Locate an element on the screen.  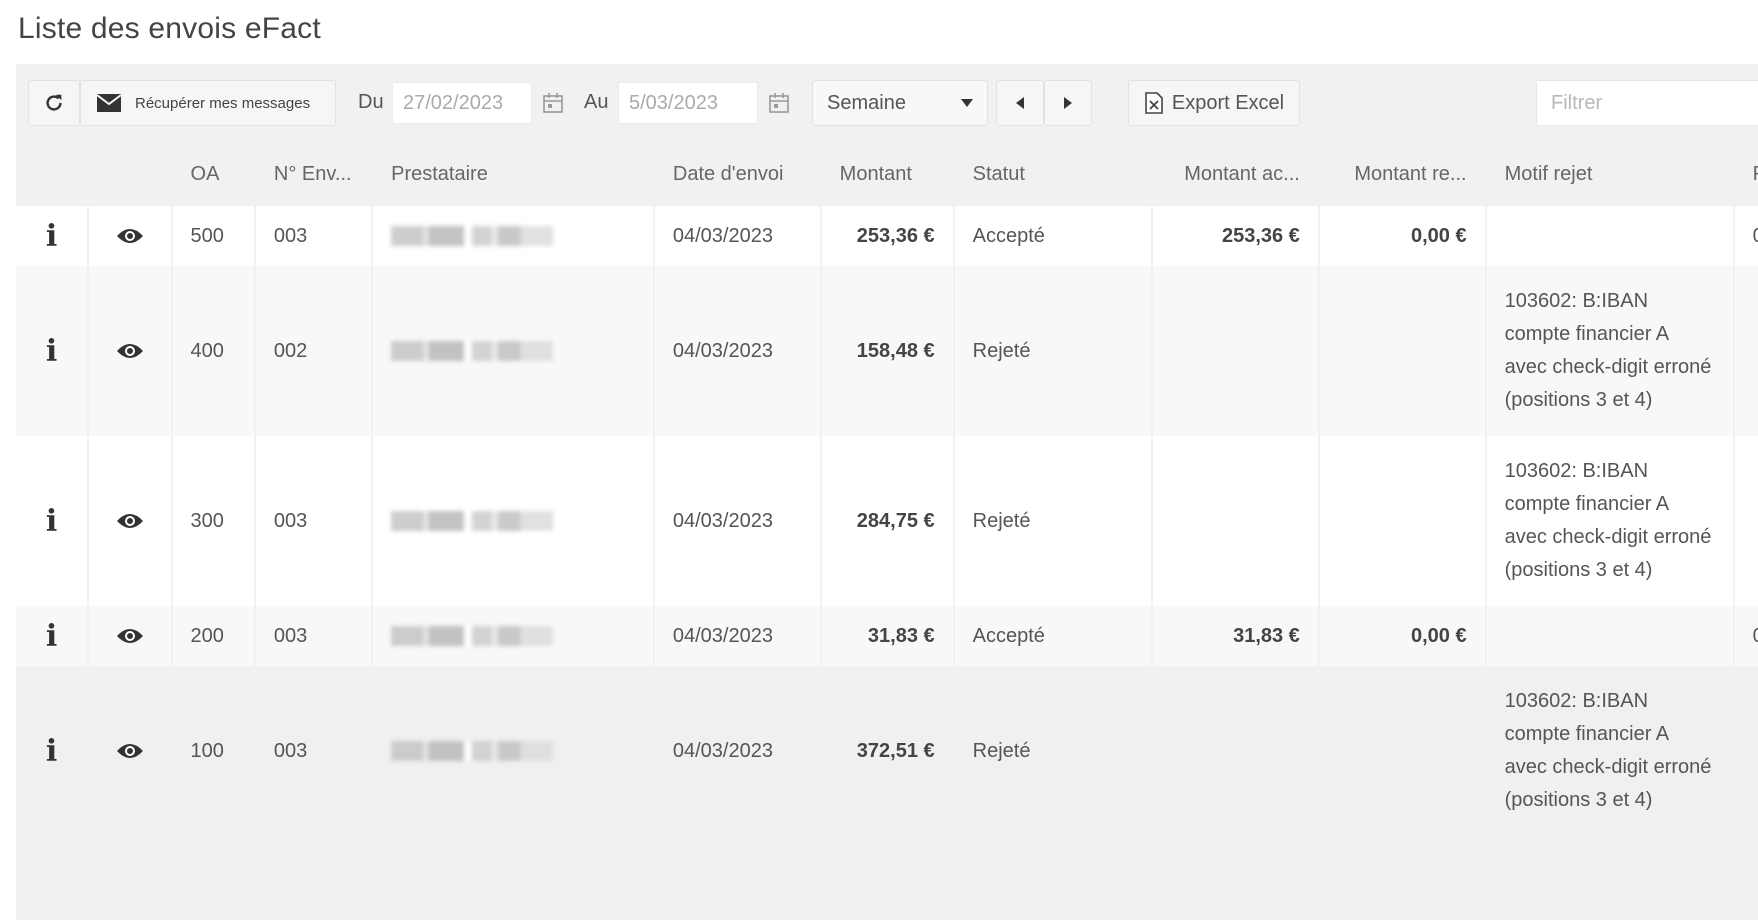
cell-montant-accepte: 253,36 € is located at coordinates (1236, 236).